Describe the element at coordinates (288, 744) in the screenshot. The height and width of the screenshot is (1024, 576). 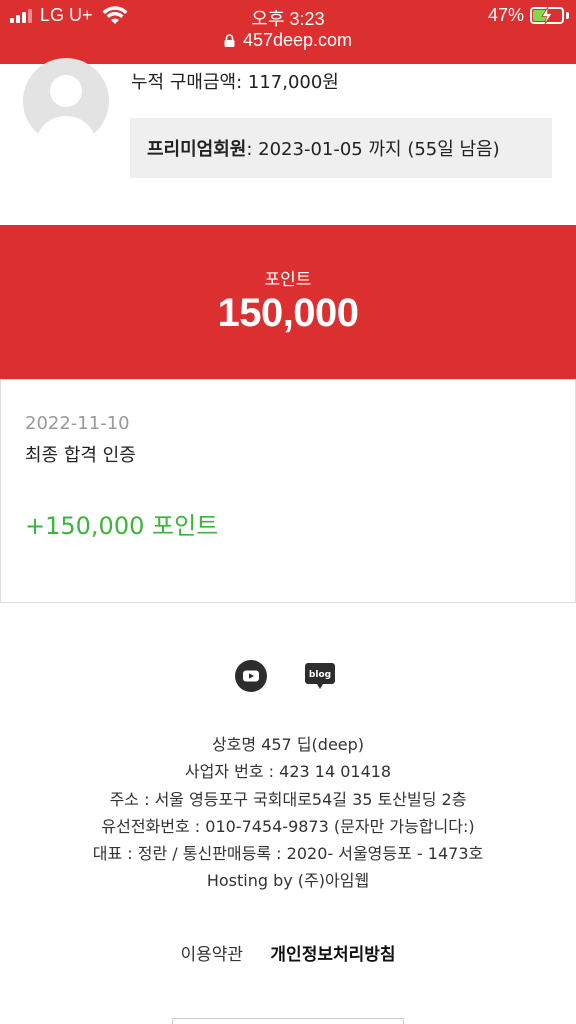
I see `info-line-company-name: 상호명 457 딥(deep)` at that location.